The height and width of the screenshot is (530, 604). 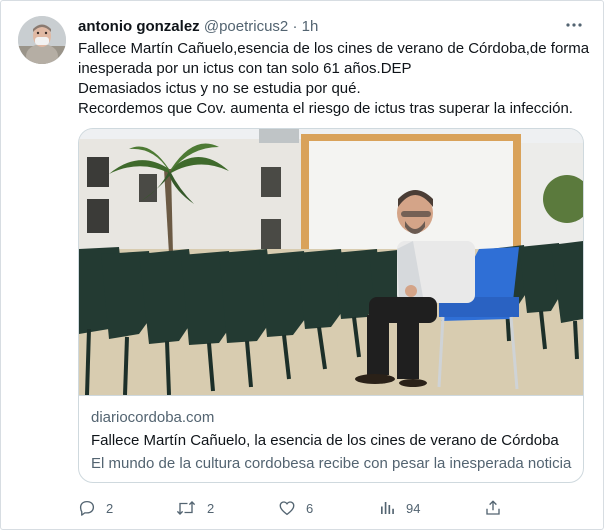 What do you see at coordinates (333, 508) in the screenshot?
I see `tweet-actions-bar: 2 2 6 94` at bounding box center [333, 508].